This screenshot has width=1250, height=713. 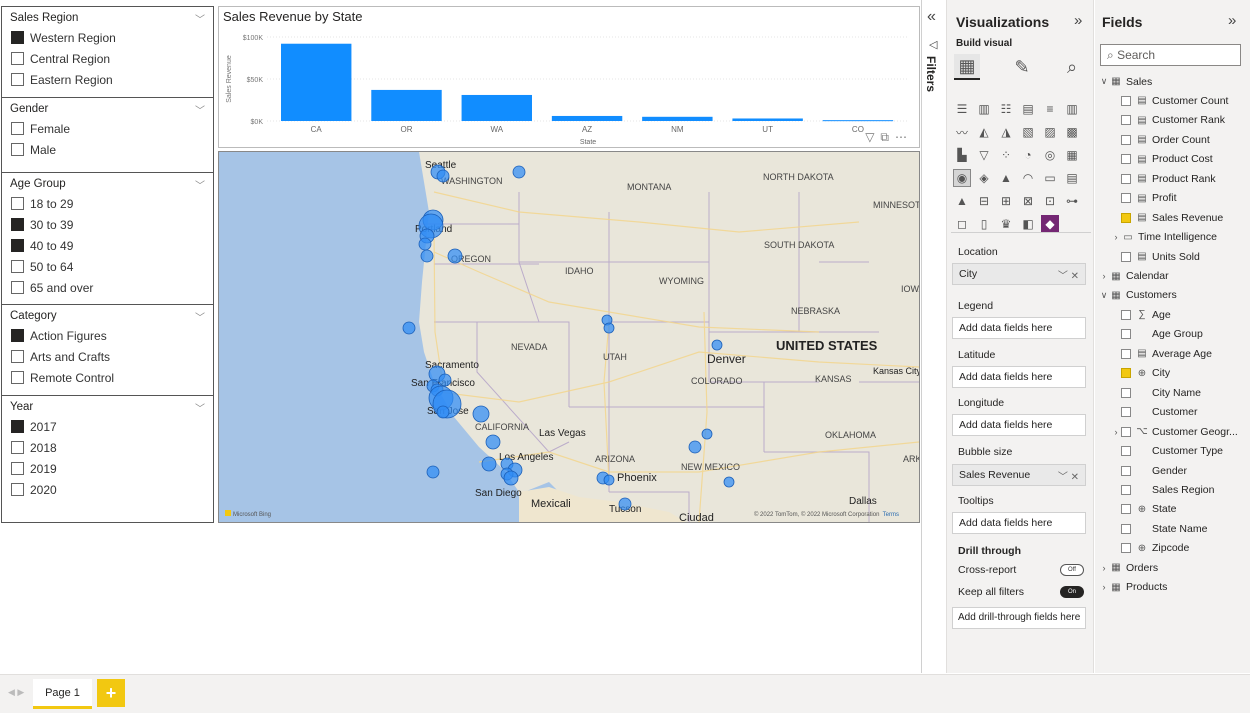 I want to click on treemap-icon: ▦, so click(x=1072, y=155).